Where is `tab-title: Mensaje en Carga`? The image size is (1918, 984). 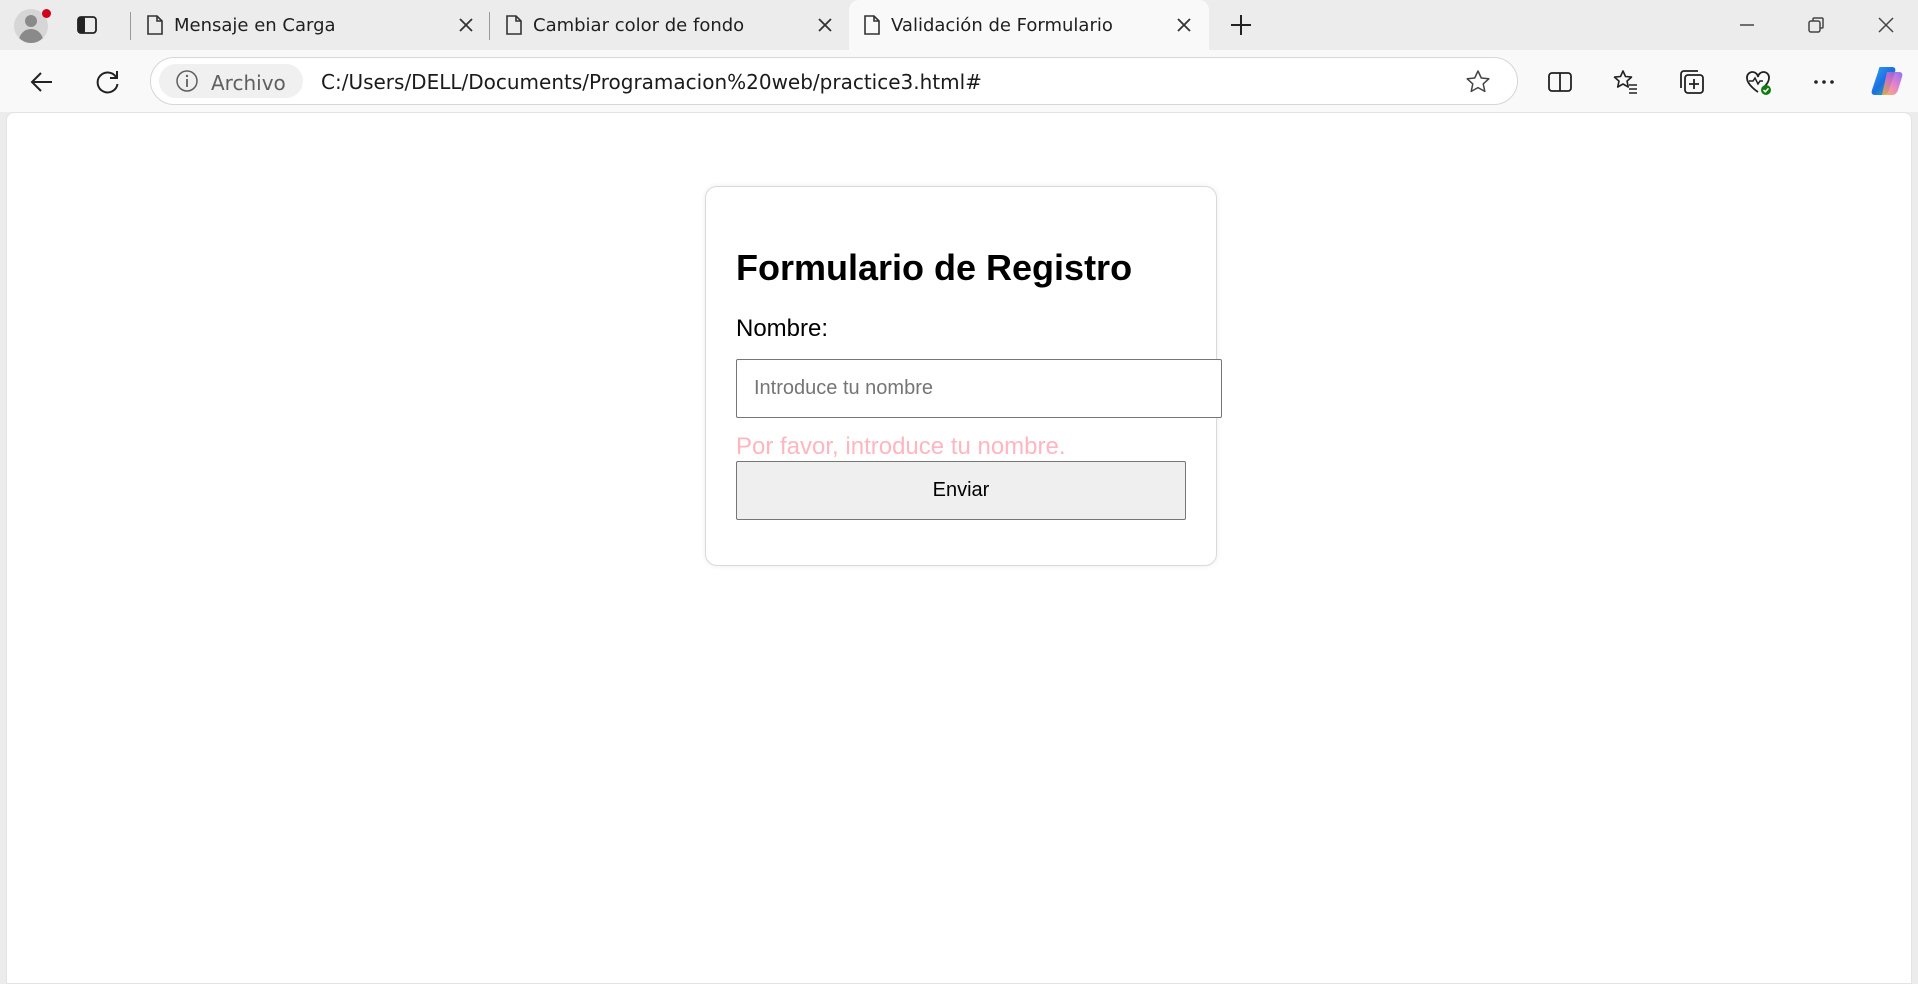
tab-title: Mensaje en Carga is located at coordinates (255, 25).